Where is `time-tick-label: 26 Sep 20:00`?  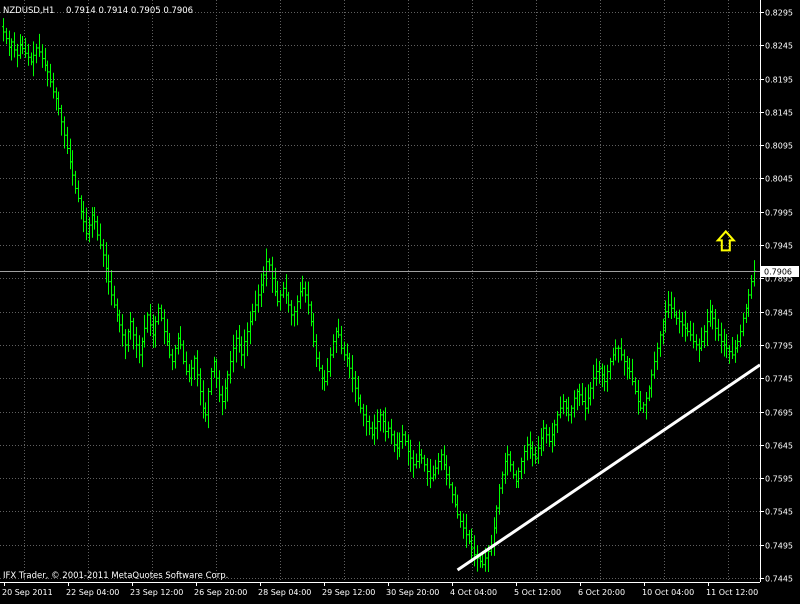 time-tick-label: 26 Sep 20:00 is located at coordinates (220, 592).